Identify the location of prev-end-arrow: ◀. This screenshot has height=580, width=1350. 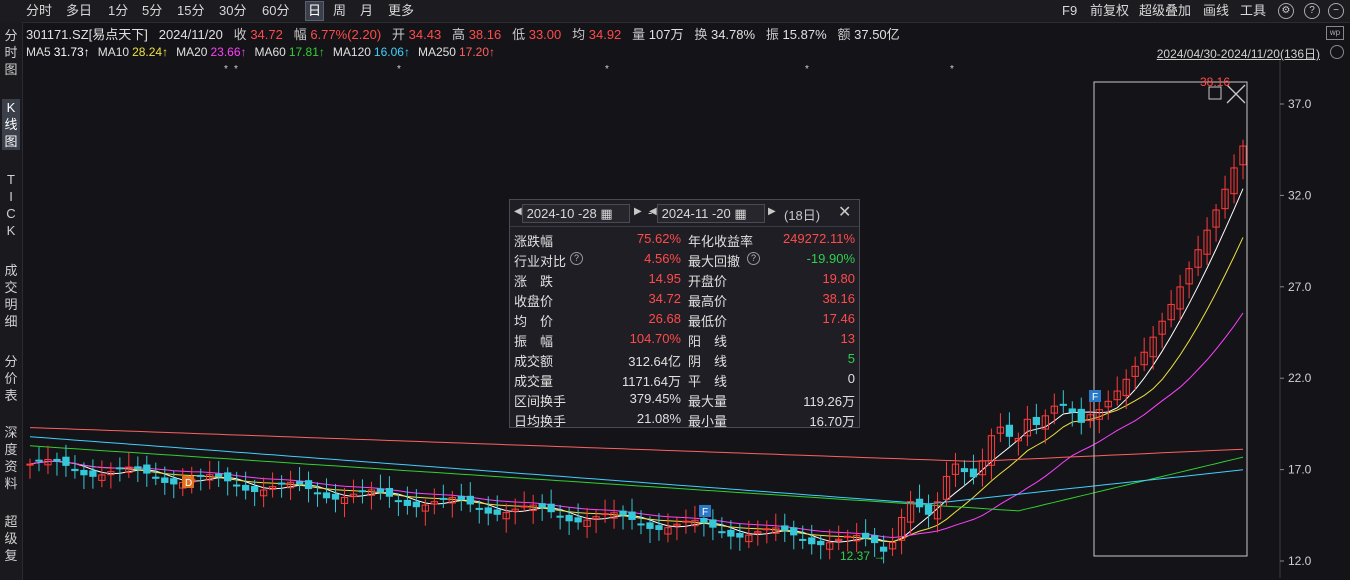
(653, 211).